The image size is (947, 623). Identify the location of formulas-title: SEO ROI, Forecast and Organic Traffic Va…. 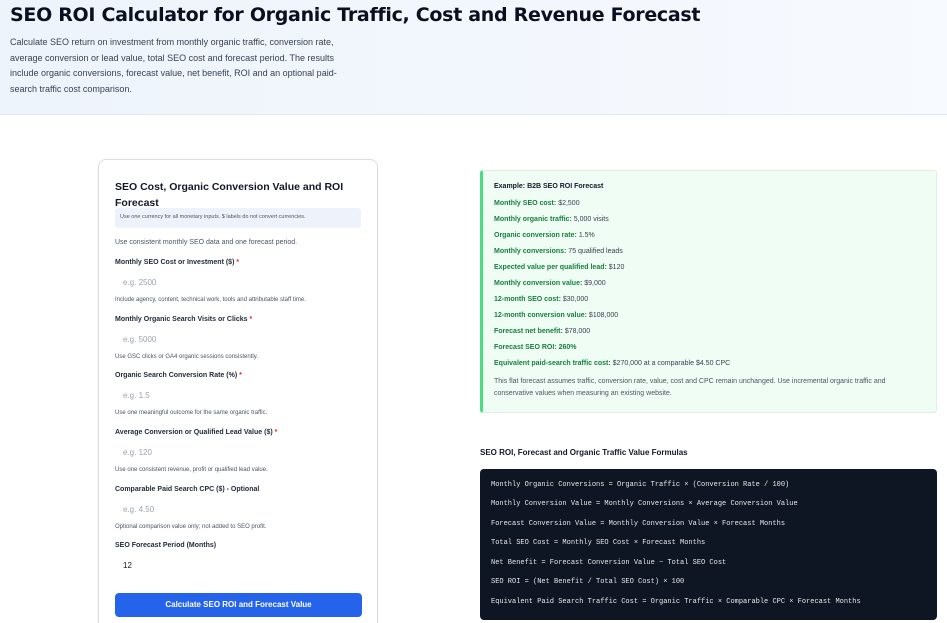
(584, 452).